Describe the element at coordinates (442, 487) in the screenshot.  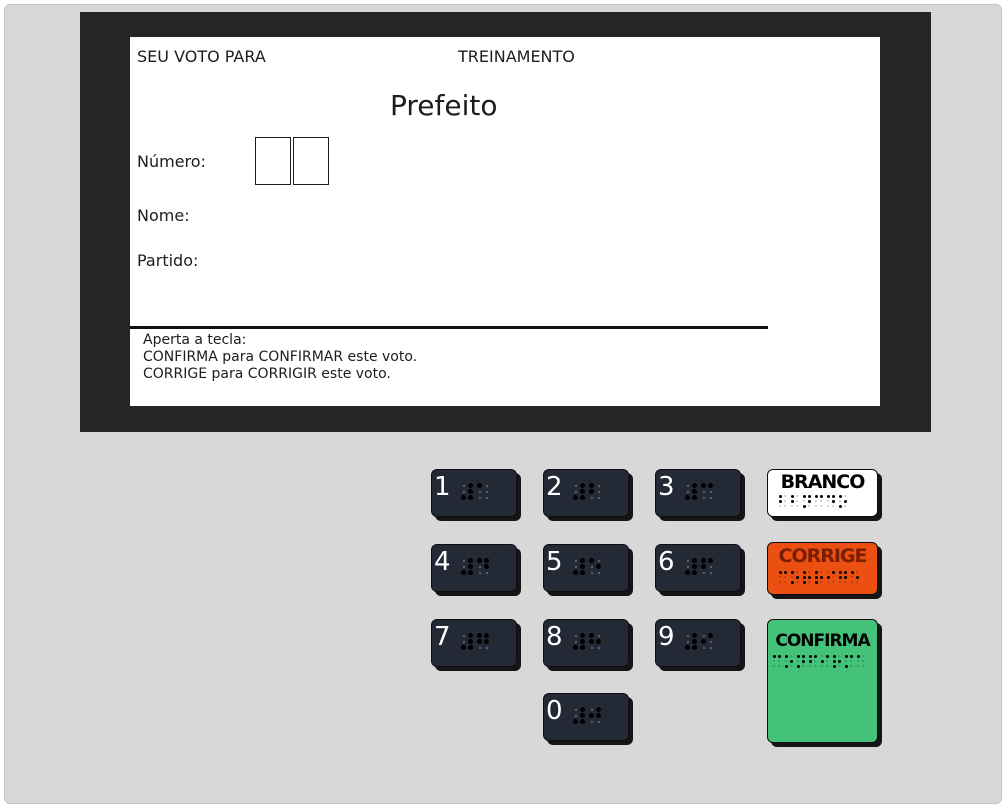
I see `key-digit-label: 1` at that location.